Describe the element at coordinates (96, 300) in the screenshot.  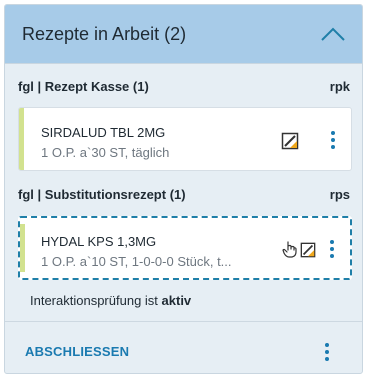
I see `interaction-label: Interaktionsprüfung ist` at that location.